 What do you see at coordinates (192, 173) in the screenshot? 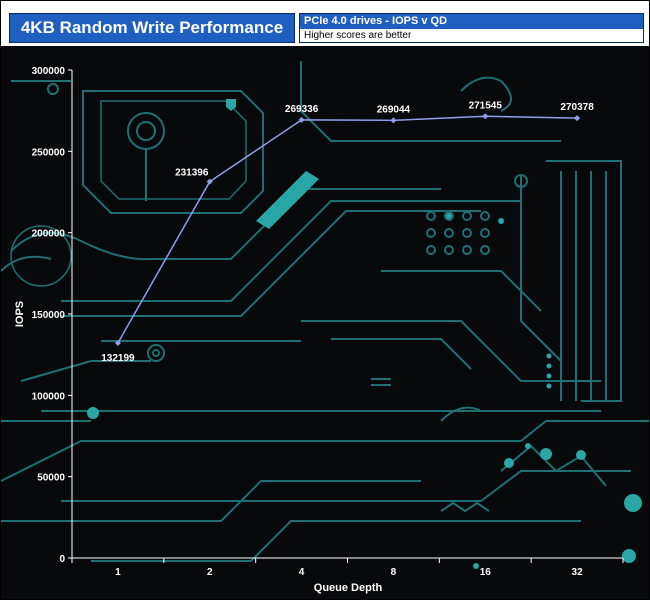
I see `data-label: 231396` at bounding box center [192, 173].